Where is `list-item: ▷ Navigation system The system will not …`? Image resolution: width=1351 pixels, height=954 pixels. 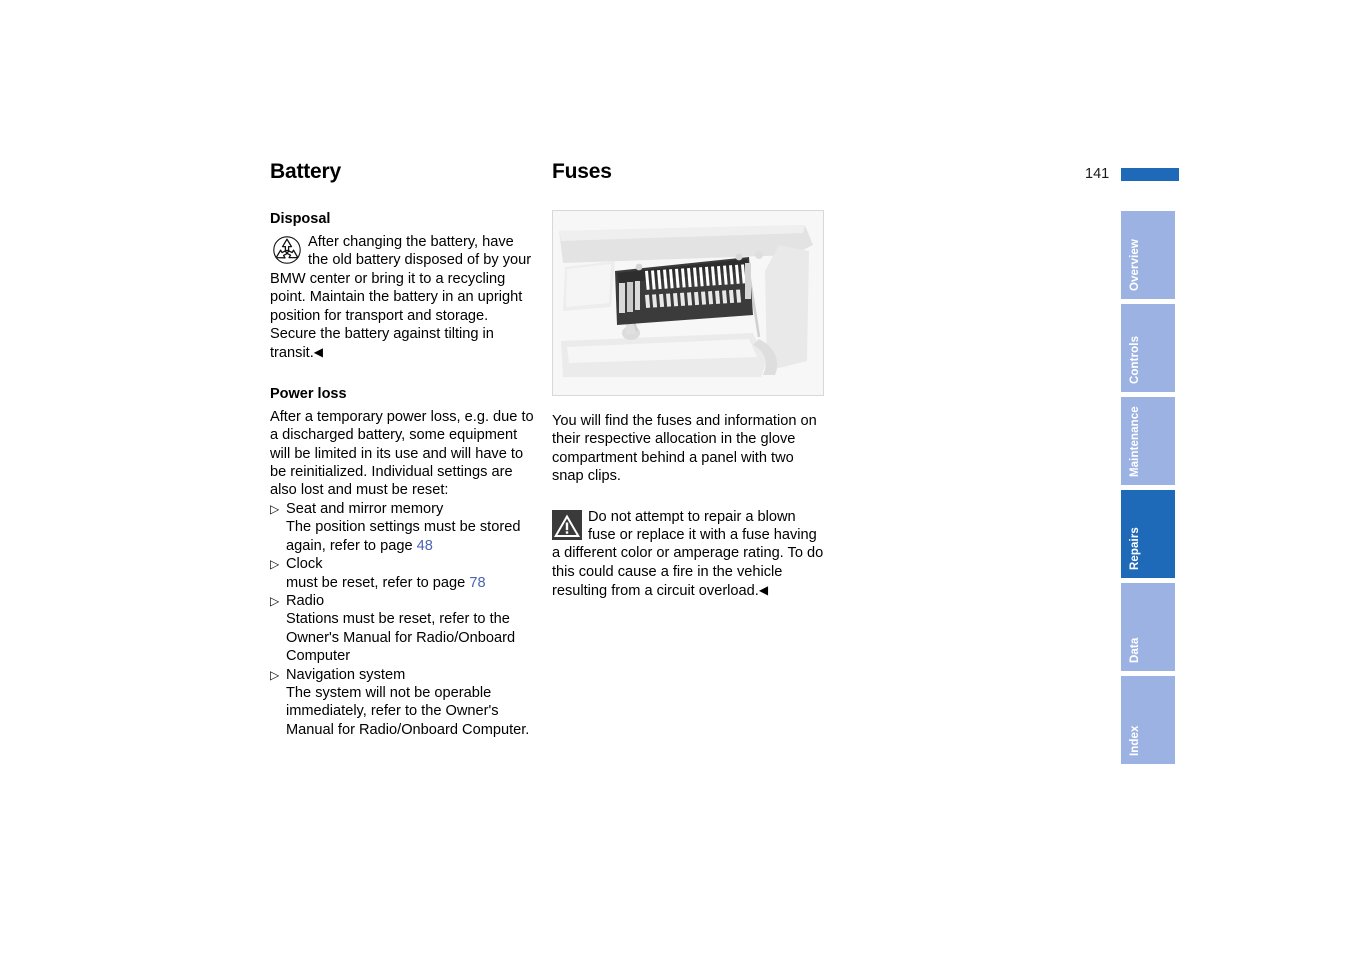 list-item: ▷ Navigation system The system will not … is located at coordinates (403, 703).